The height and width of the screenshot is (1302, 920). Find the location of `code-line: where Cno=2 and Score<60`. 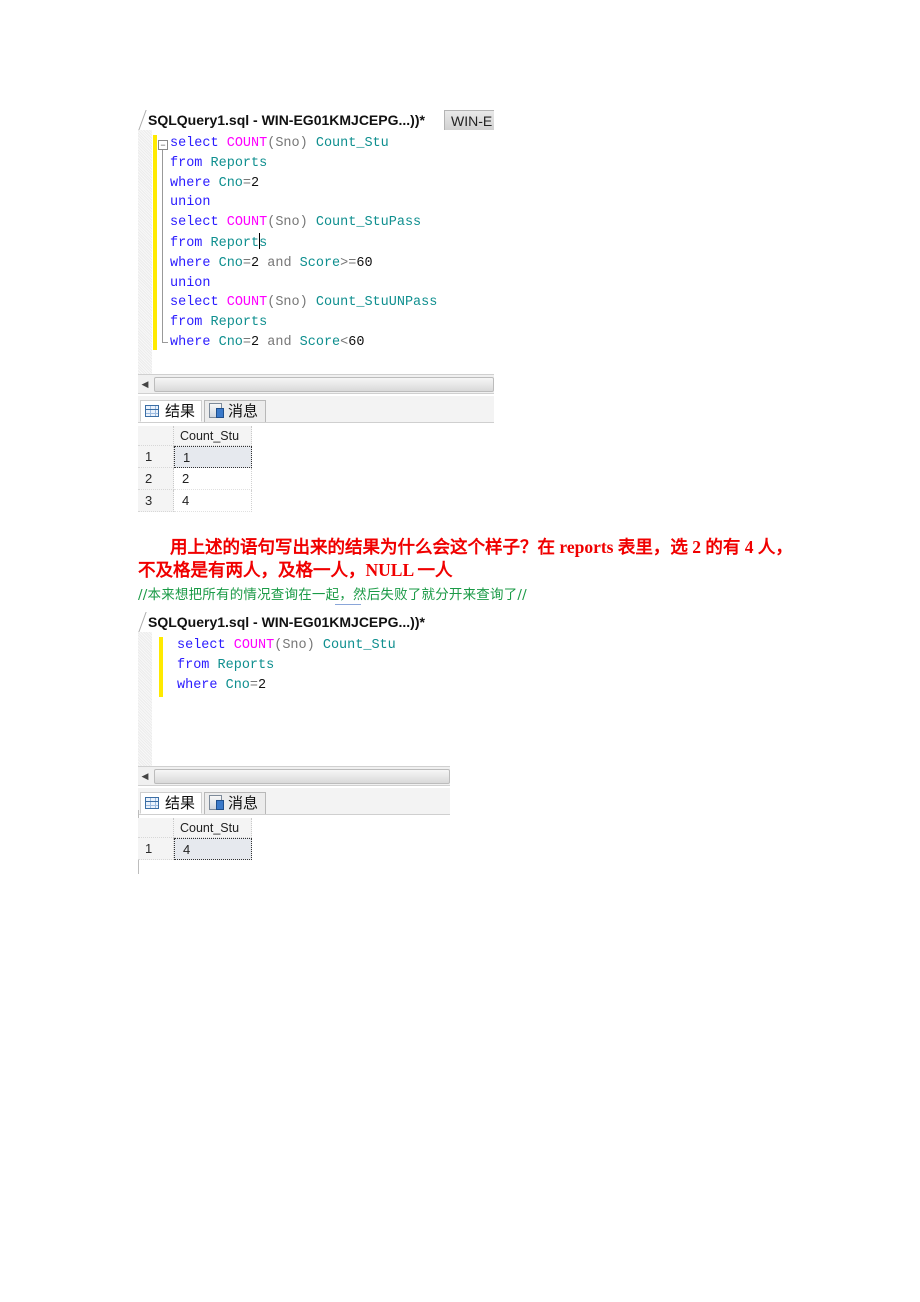

code-line: where Cno=2 and Score<60 is located at coordinates (303, 343).